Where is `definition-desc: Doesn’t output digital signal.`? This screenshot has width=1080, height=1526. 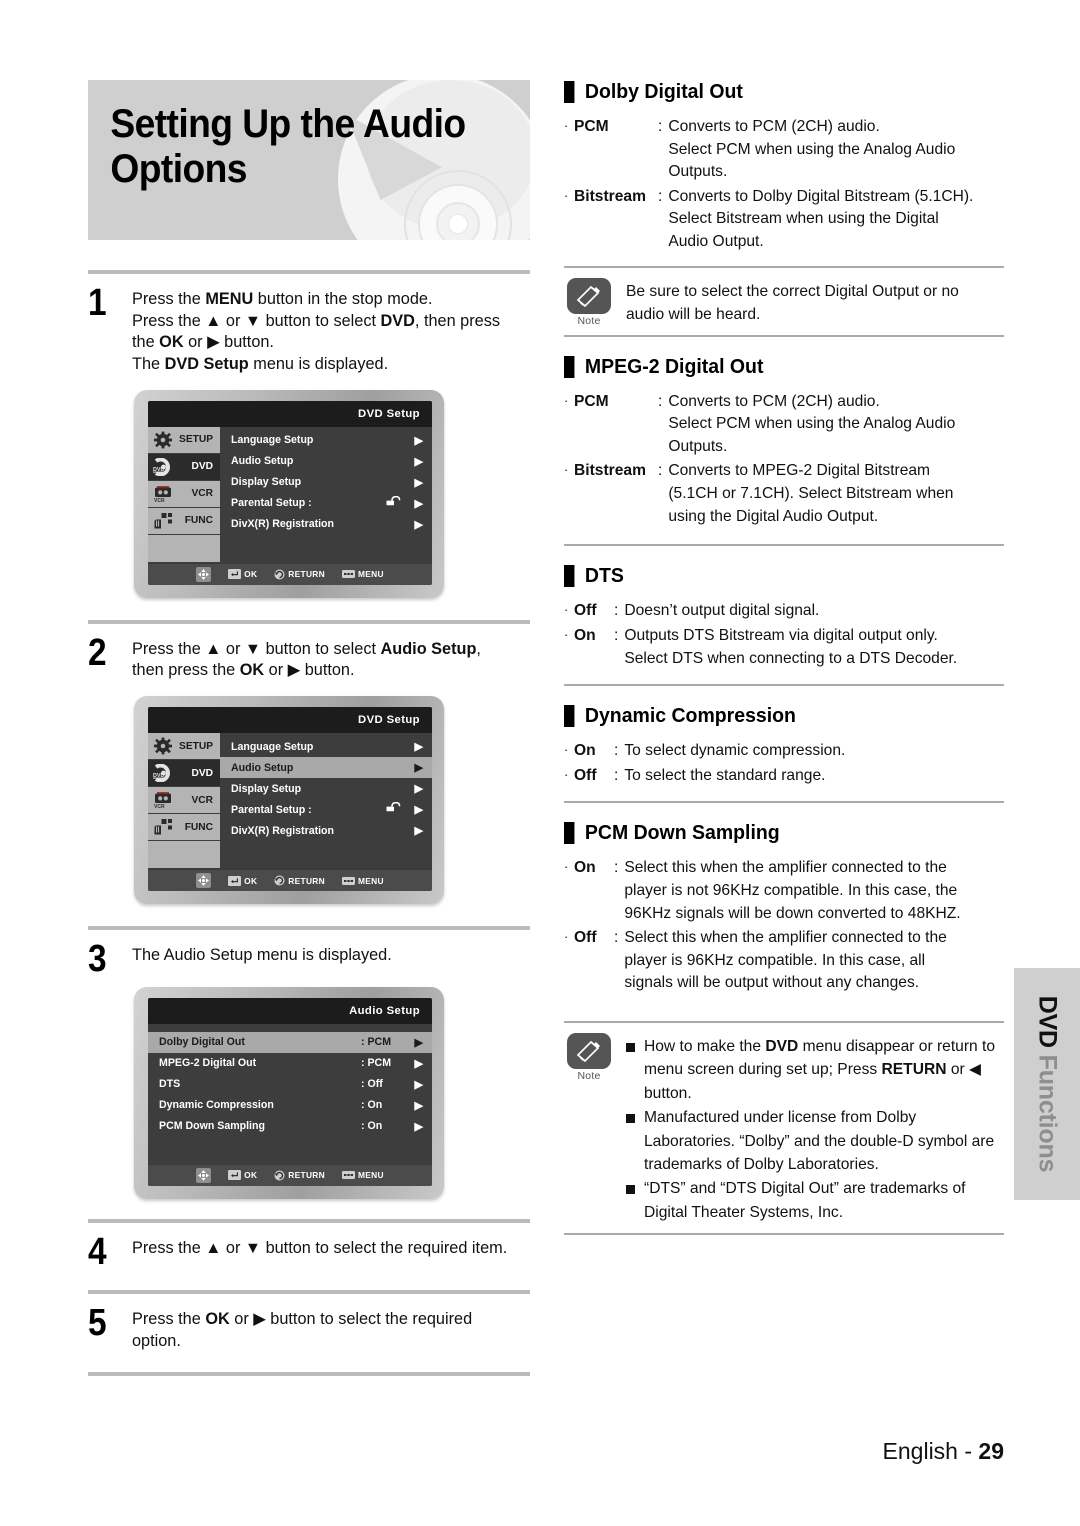 definition-desc: Doesn’t output digital signal. is located at coordinates (722, 611).